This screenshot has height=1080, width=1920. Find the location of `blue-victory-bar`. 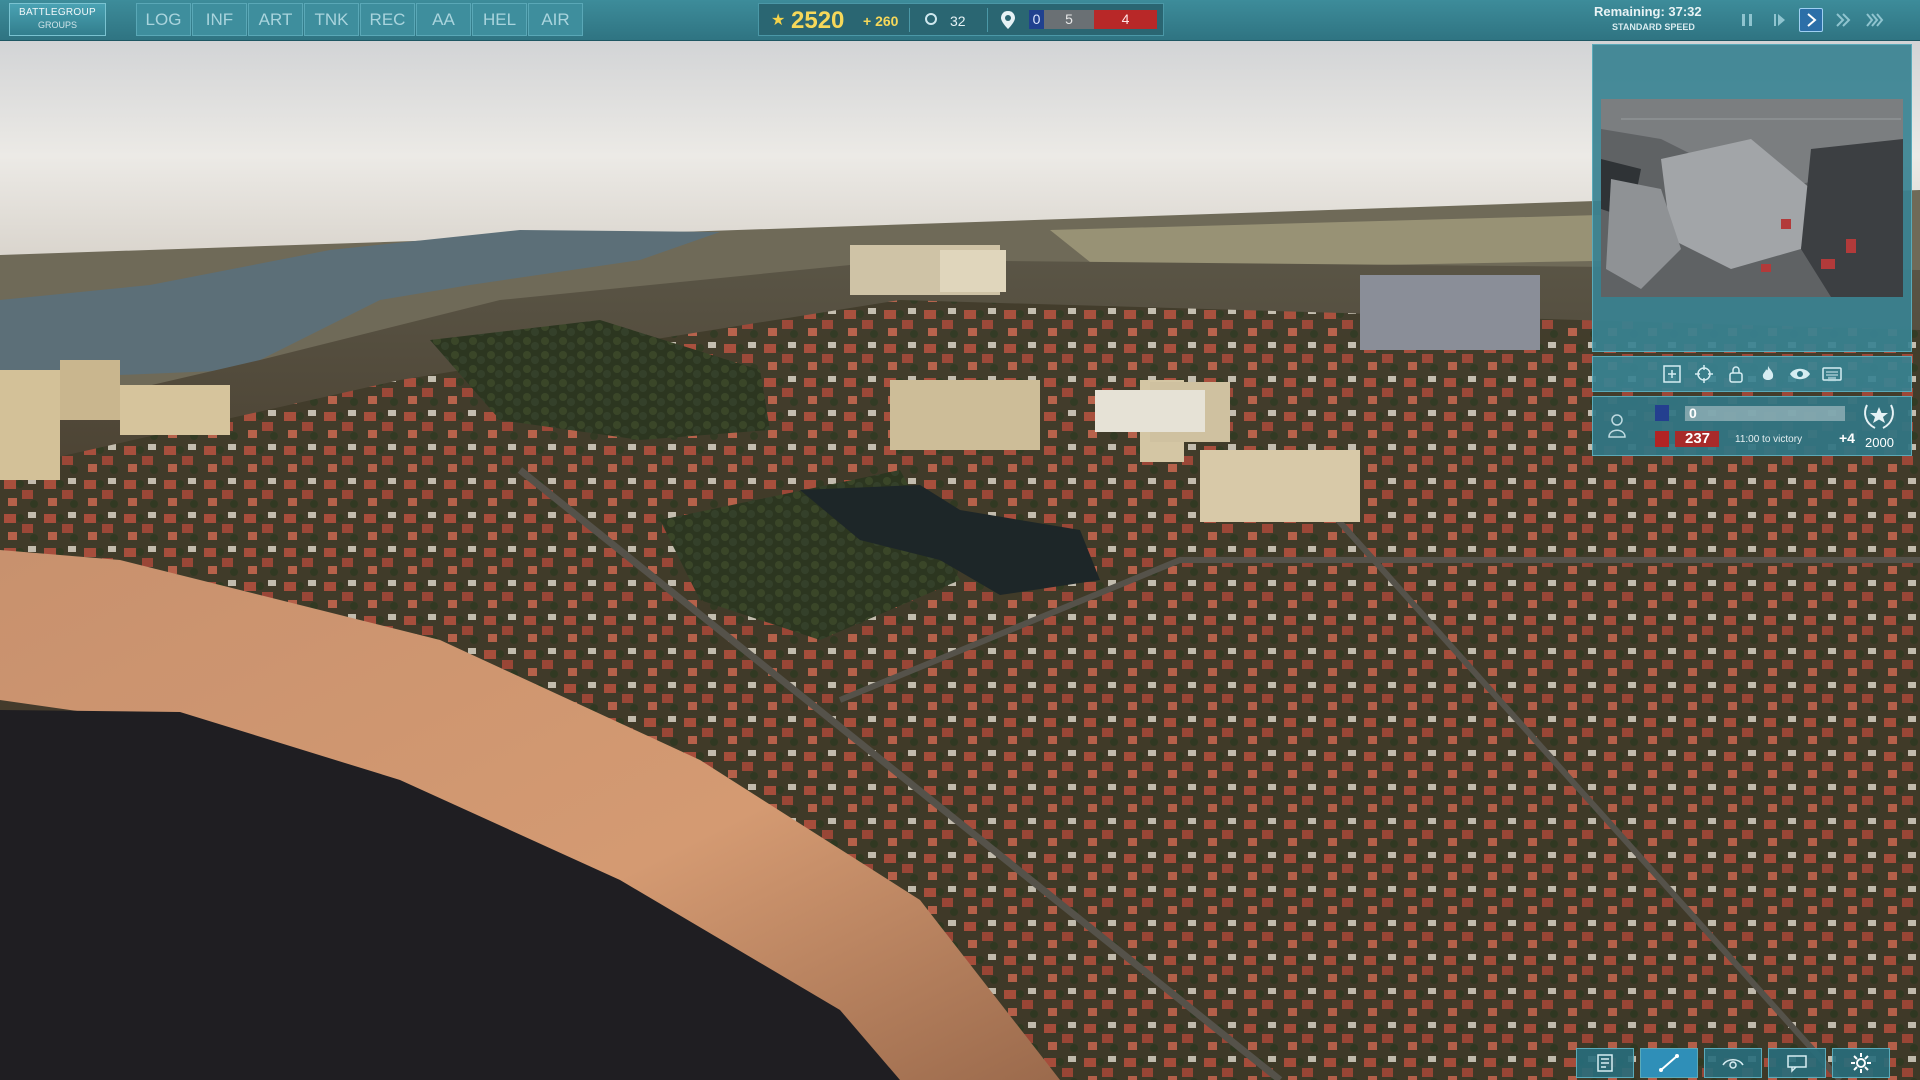

blue-victory-bar is located at coordinates (1765, 413).